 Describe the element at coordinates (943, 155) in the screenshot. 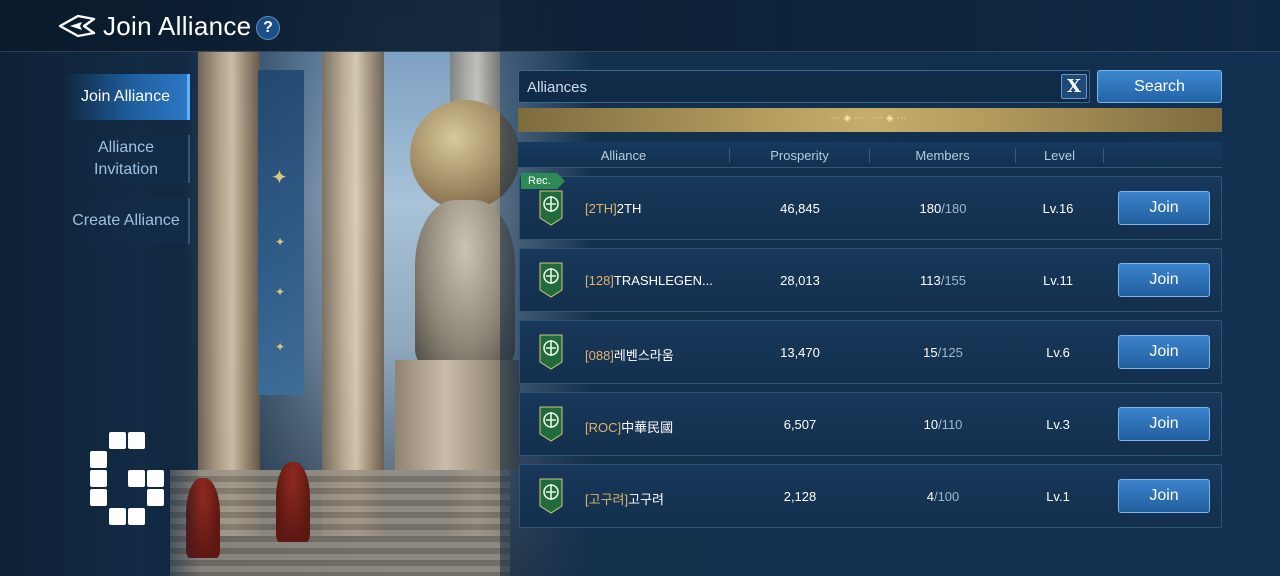

I see `column-header-members: Members` at that location.